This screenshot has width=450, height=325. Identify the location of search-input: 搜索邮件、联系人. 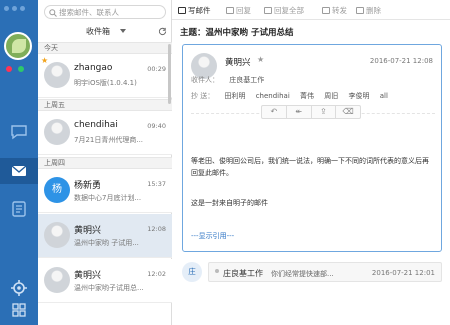
(105, 12).